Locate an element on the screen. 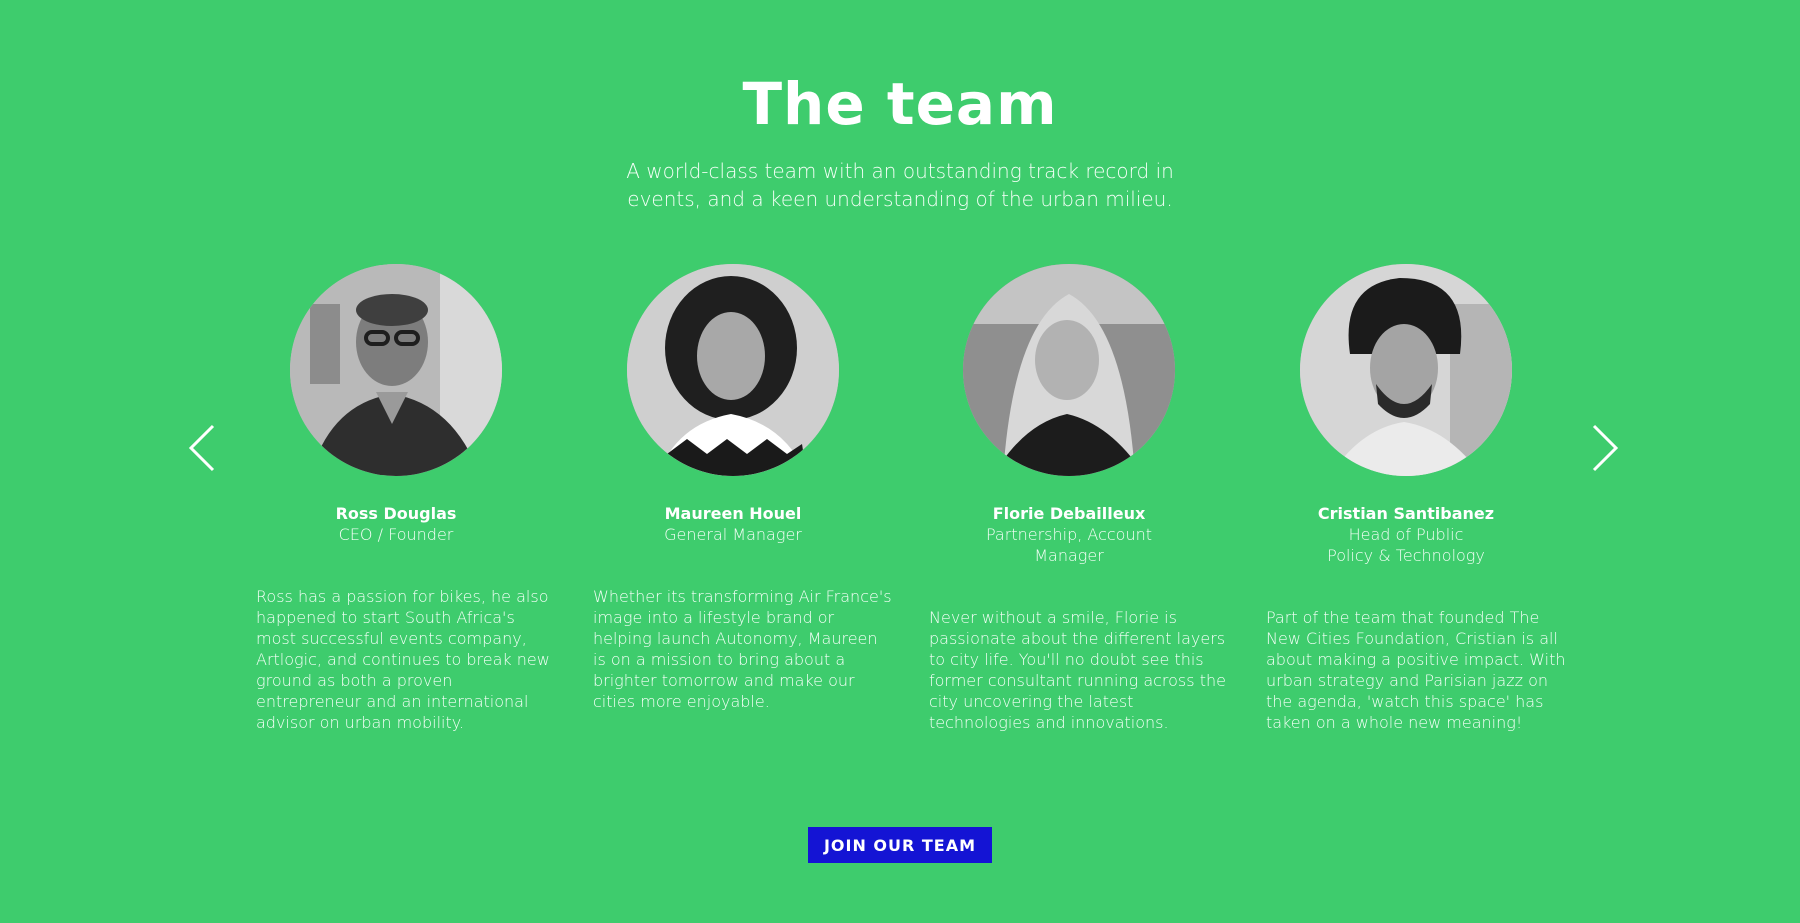 This screenshot has width=1800, height=923. carousel-prev-button is located at coordinates (203, 448).